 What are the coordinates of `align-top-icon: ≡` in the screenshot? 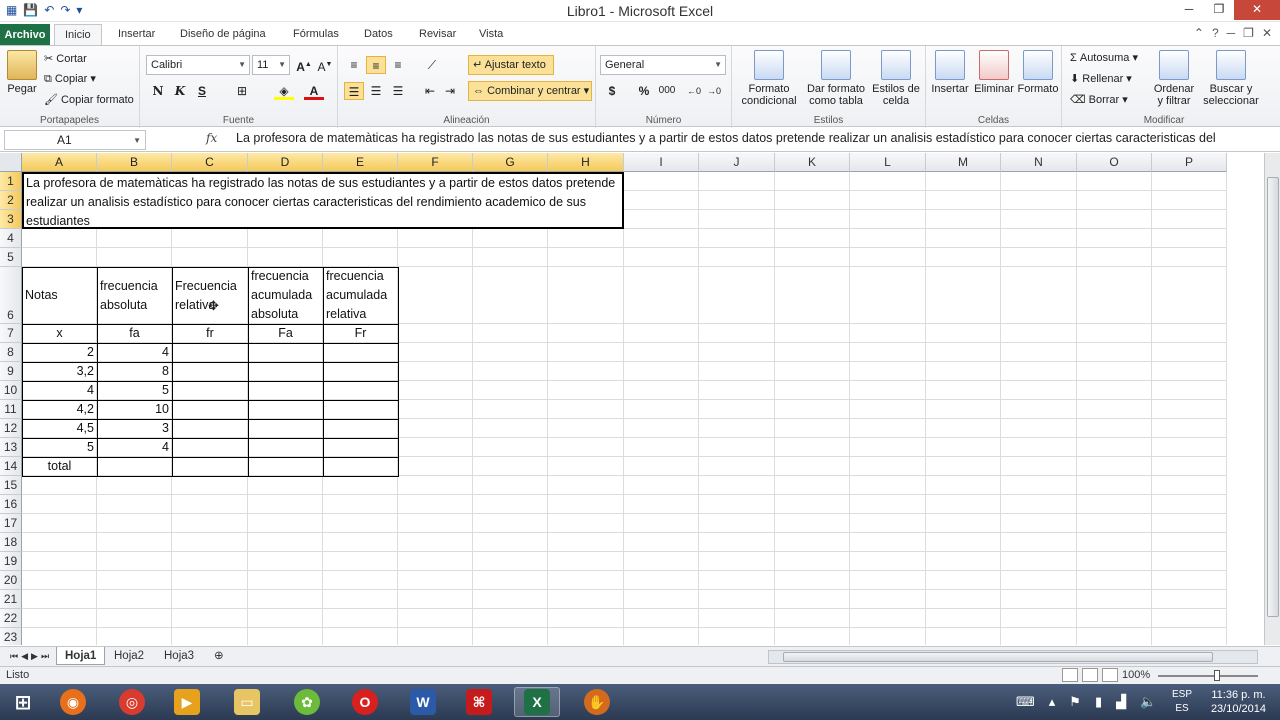 It's located at (354, 65).